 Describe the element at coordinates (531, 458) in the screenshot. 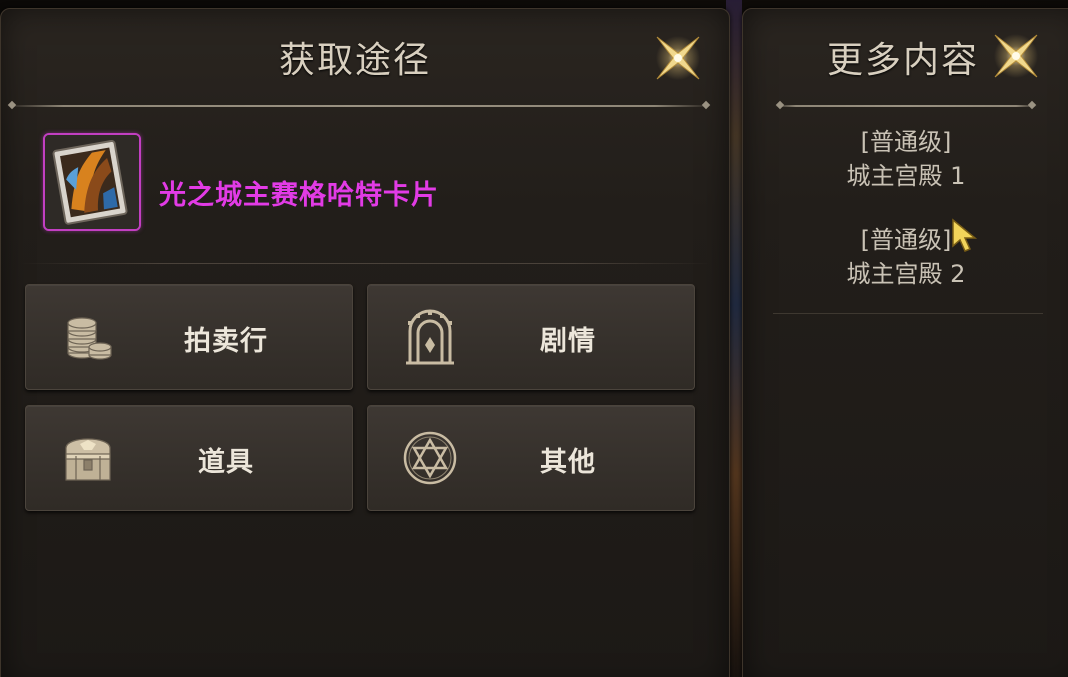

I see `other-button: 其他` at that location.